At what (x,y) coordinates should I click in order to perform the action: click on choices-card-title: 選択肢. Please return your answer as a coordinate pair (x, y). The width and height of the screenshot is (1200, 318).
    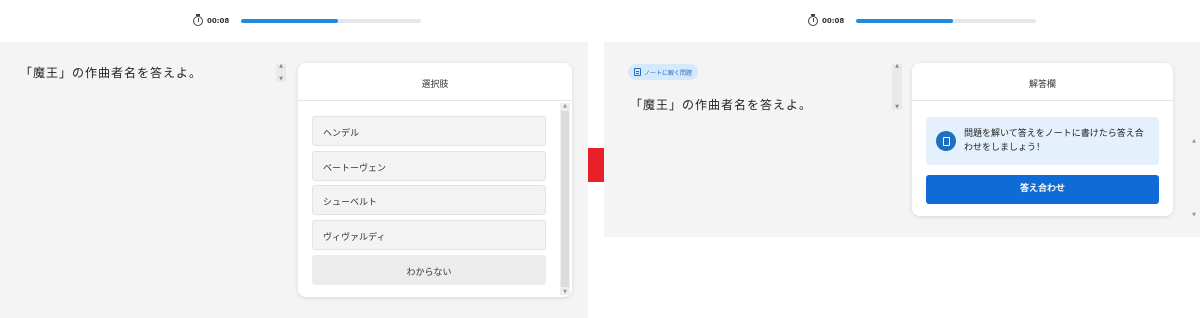
    Looking at the image, I should click on (435, 82).